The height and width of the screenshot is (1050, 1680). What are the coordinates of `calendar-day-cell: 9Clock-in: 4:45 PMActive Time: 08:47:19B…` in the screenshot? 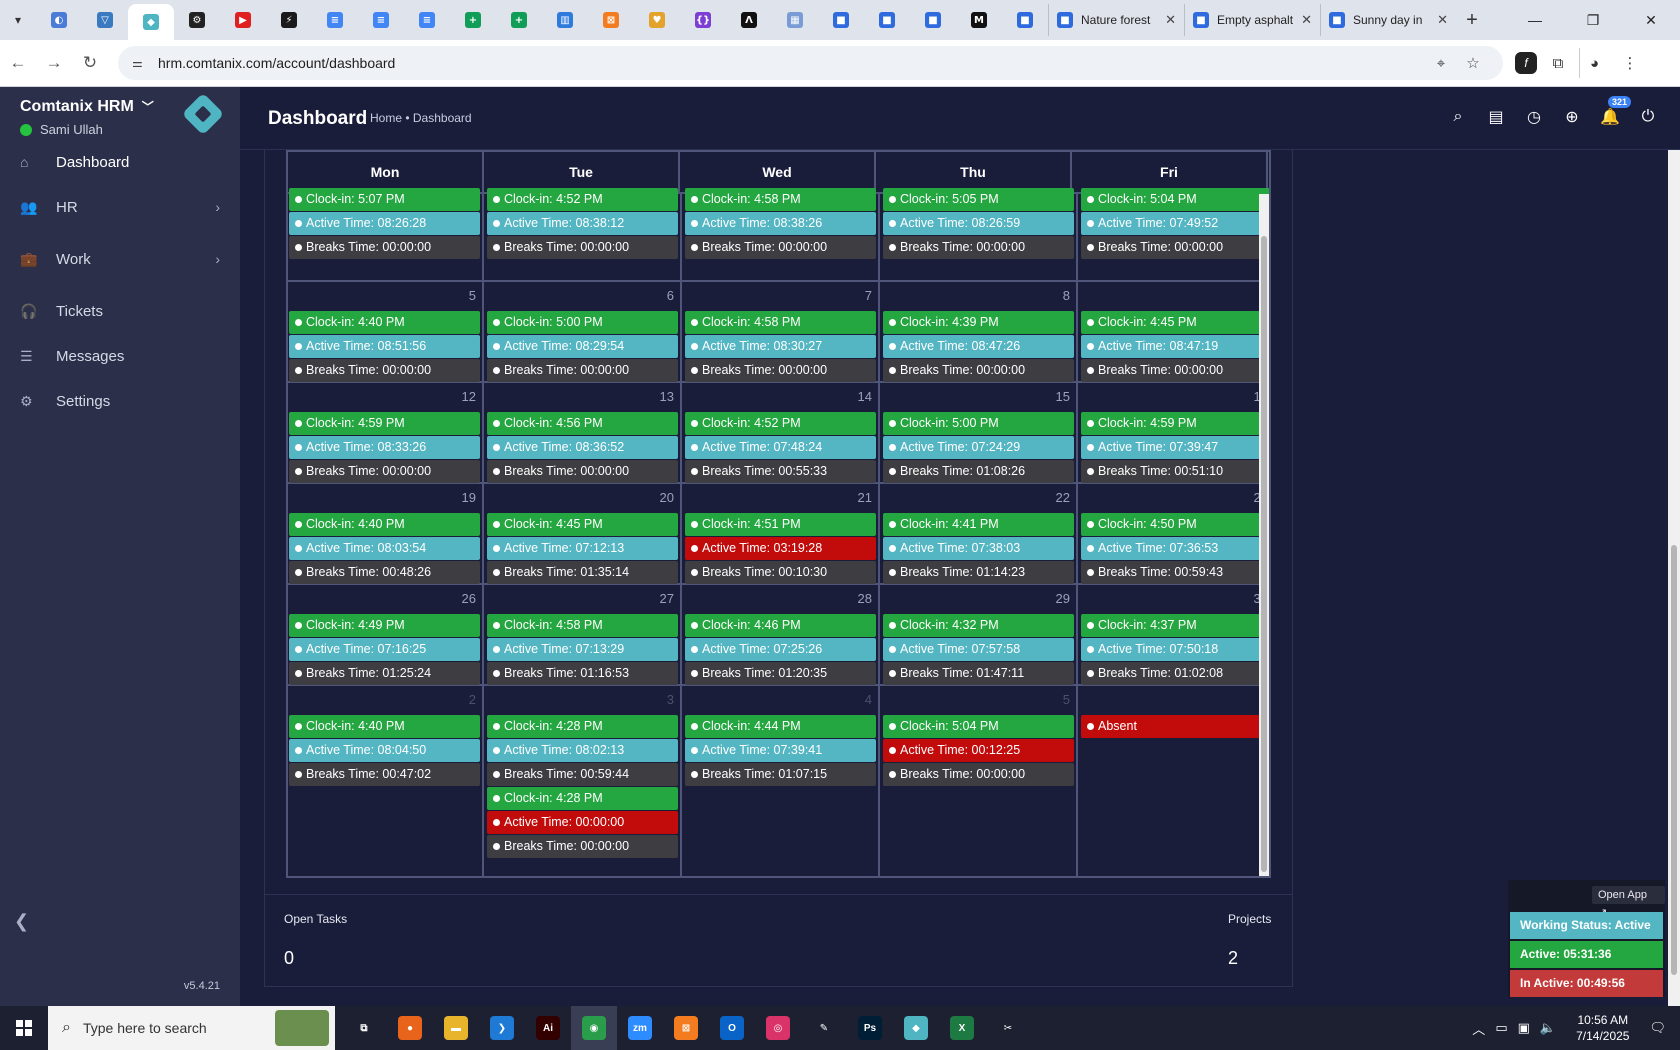 It's located at (1173, 332).